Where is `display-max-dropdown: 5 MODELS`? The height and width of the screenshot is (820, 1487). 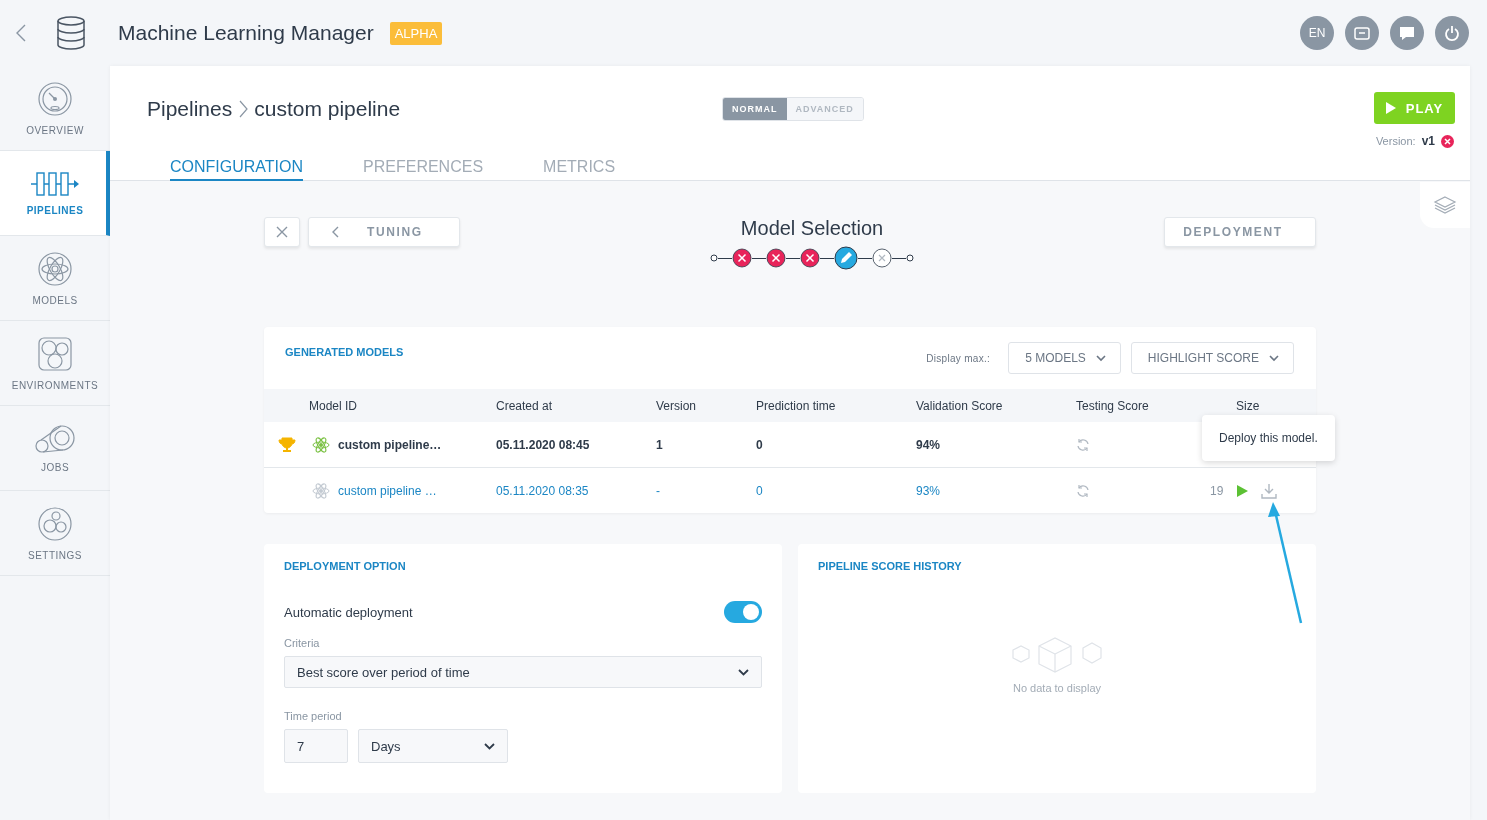
display-max-dropdown: 5 MODELS is located at coordinates (1064, 358).